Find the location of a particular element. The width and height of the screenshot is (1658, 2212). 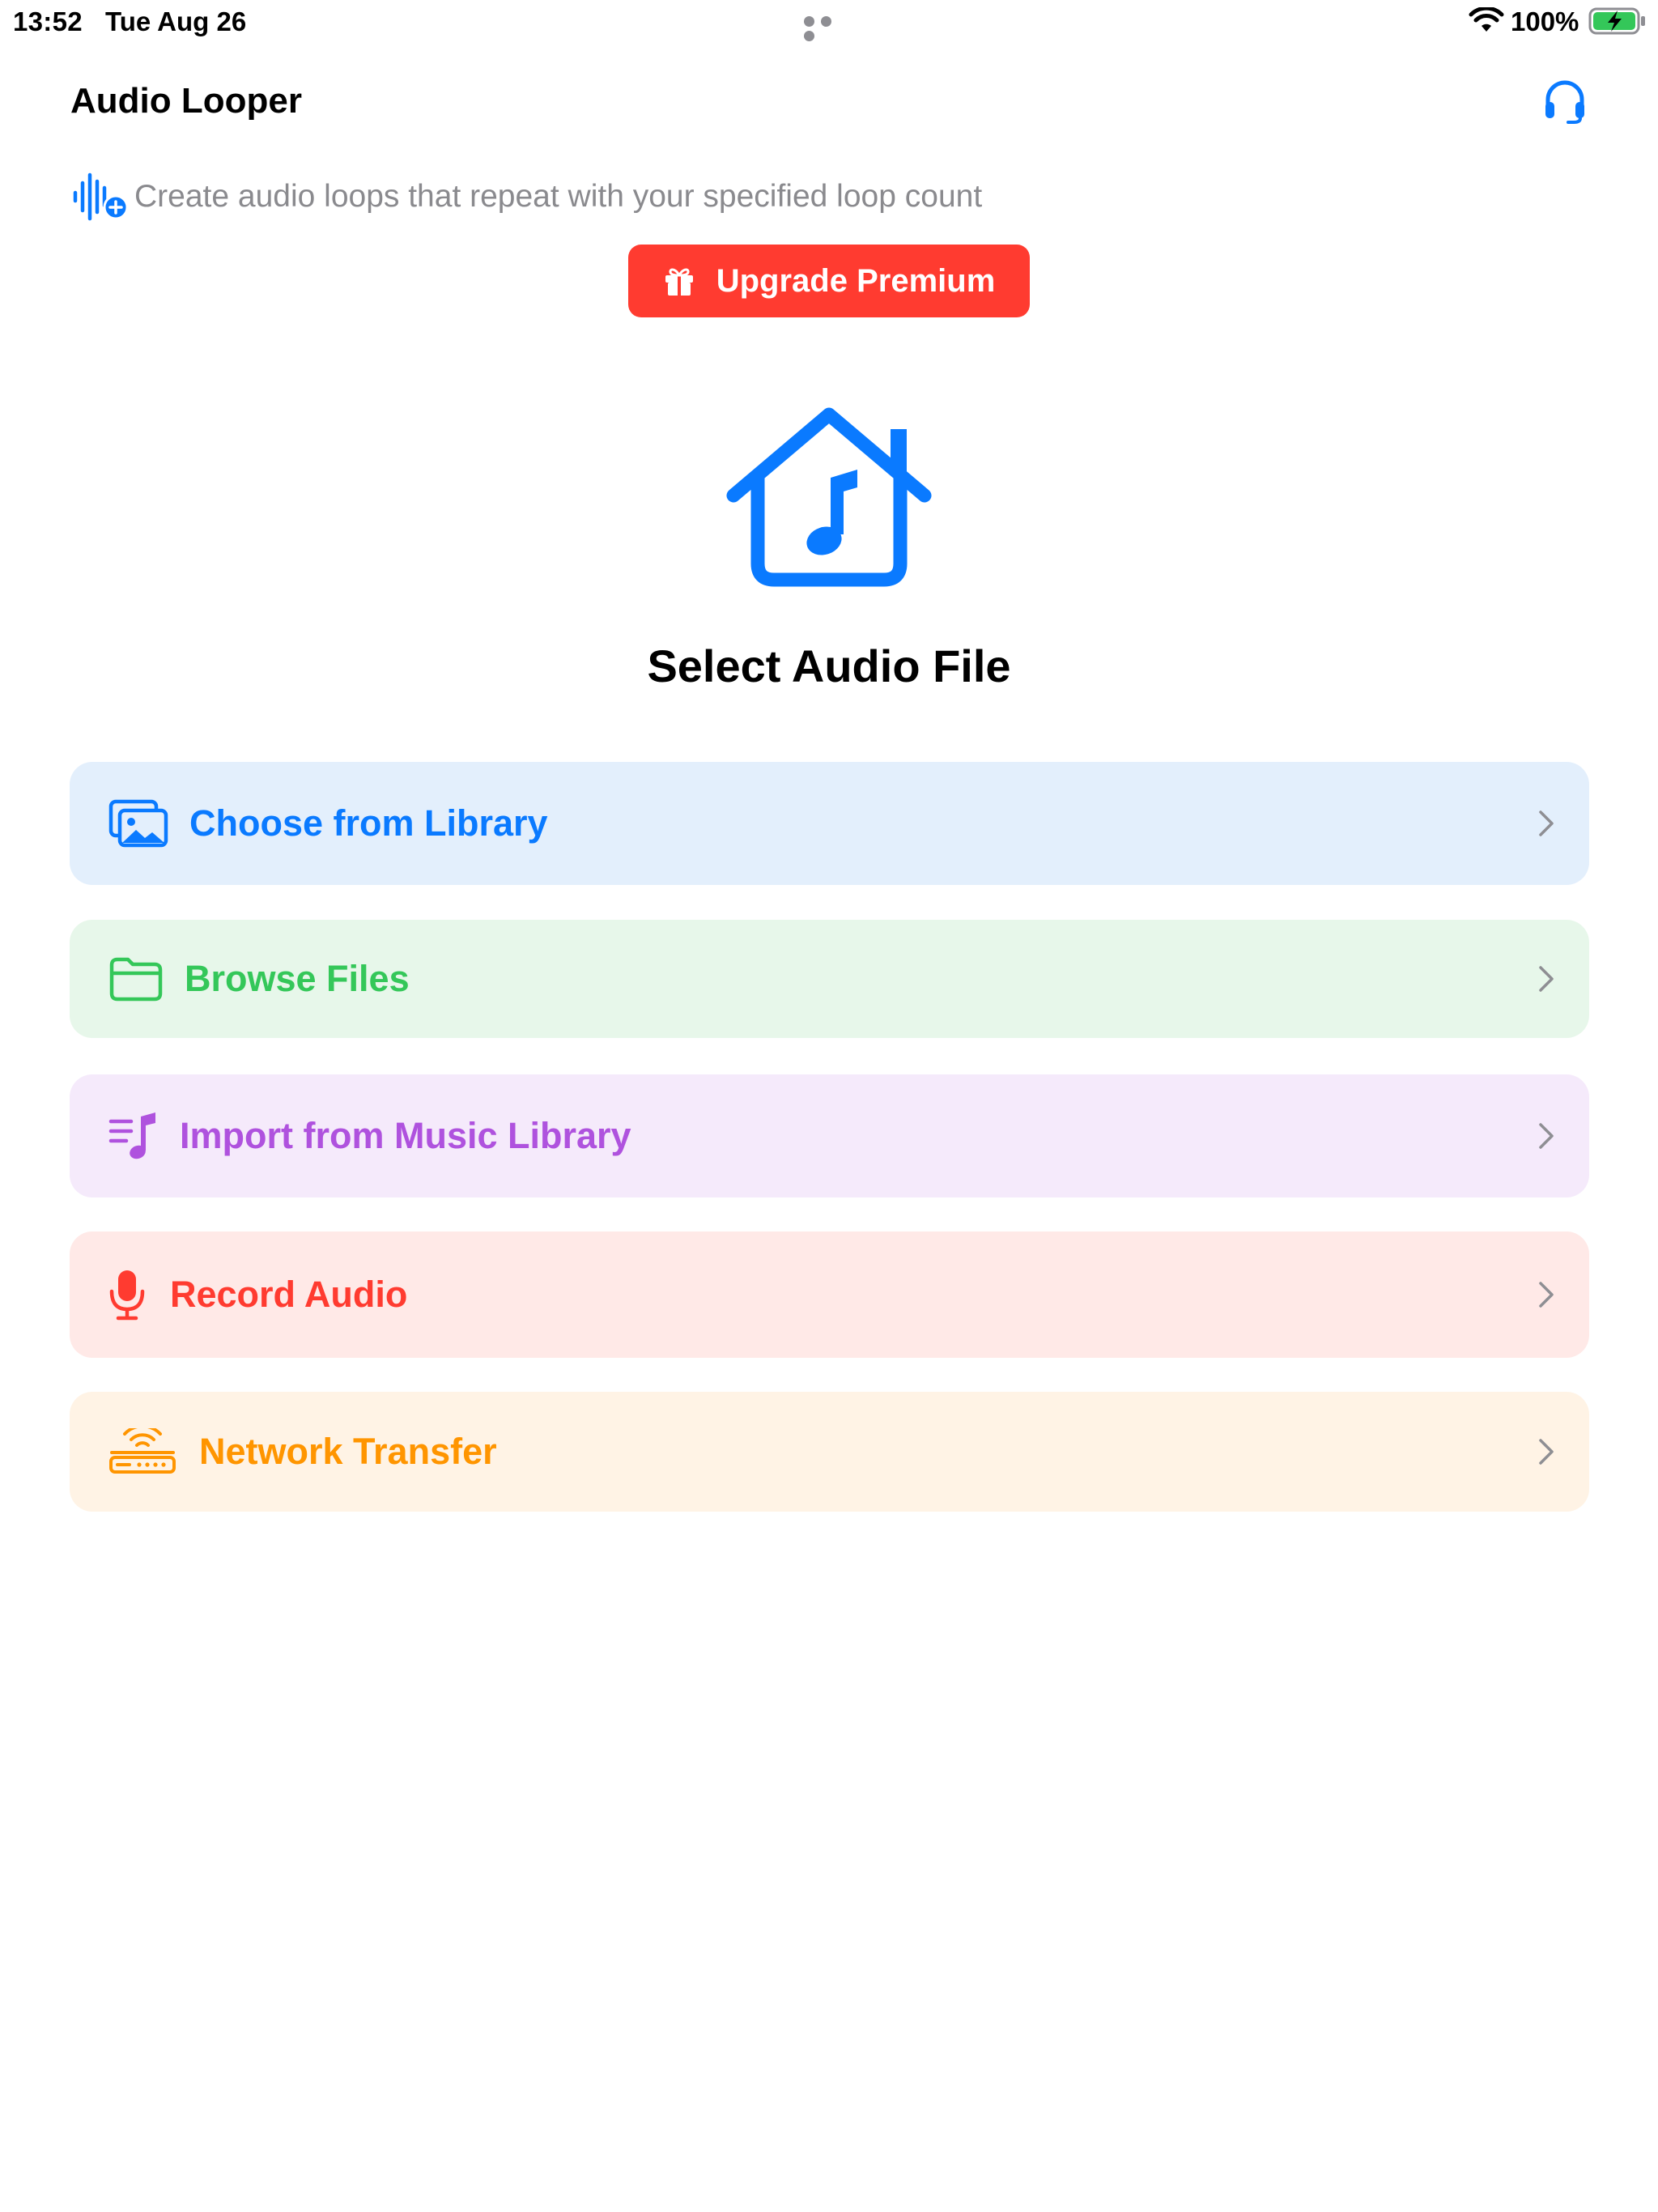

select-audio-file-heading: Select Audio File is located at coordinates (829, 665).